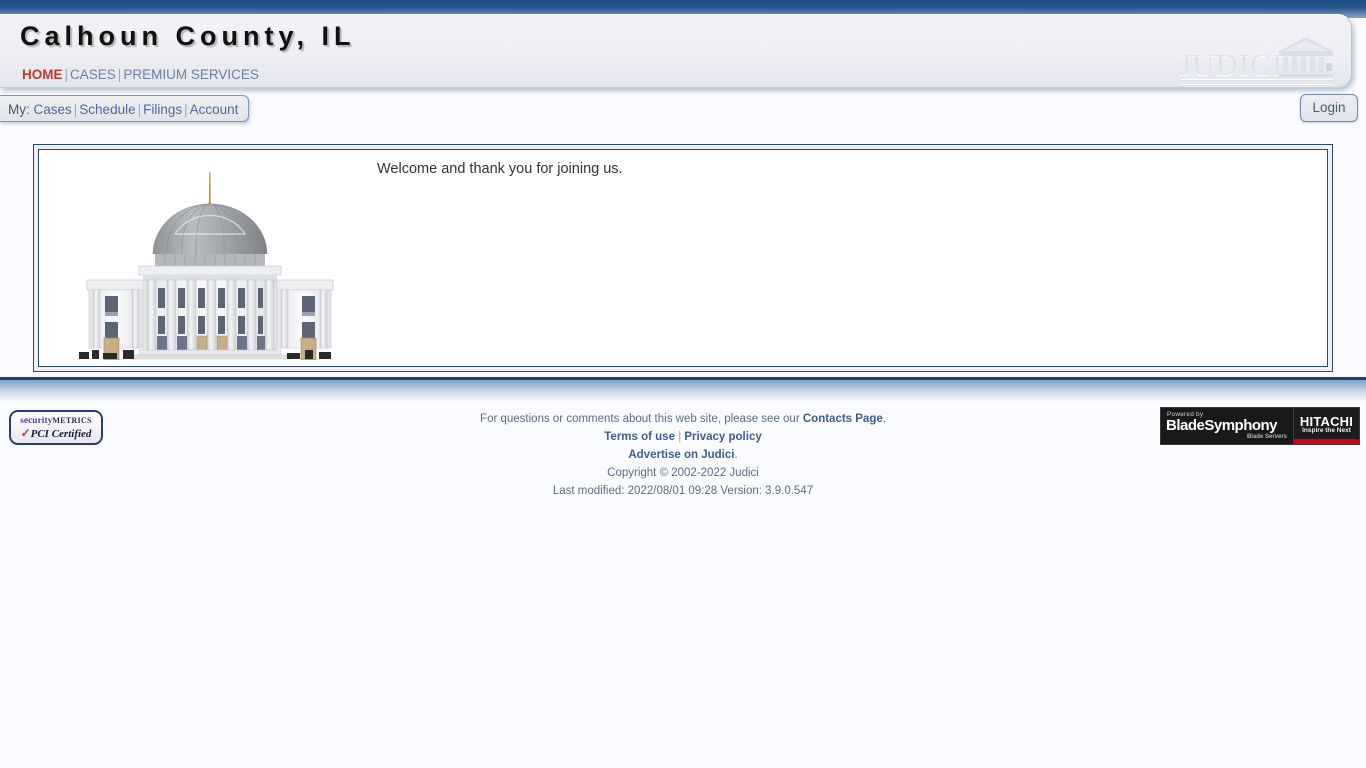  What do you see at coordinates (639, 437) in the screenshot?
I see `terms-of-use-link: Terms of use` at bounding box center [639, 437].